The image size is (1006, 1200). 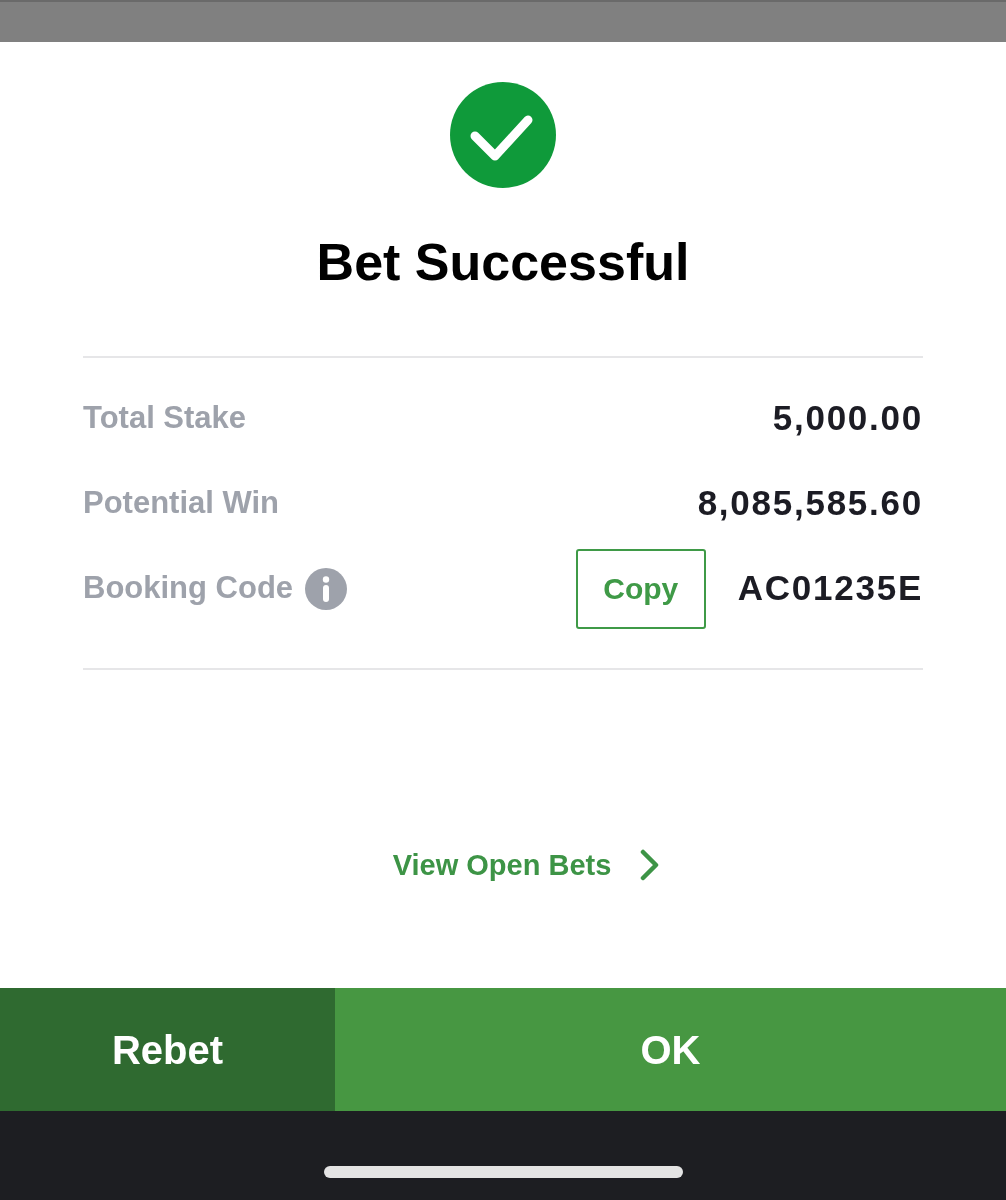 What do you see at coordinates (326, 588) in the screenshot?
I see `info-icon` at bounding box center [326, 588].